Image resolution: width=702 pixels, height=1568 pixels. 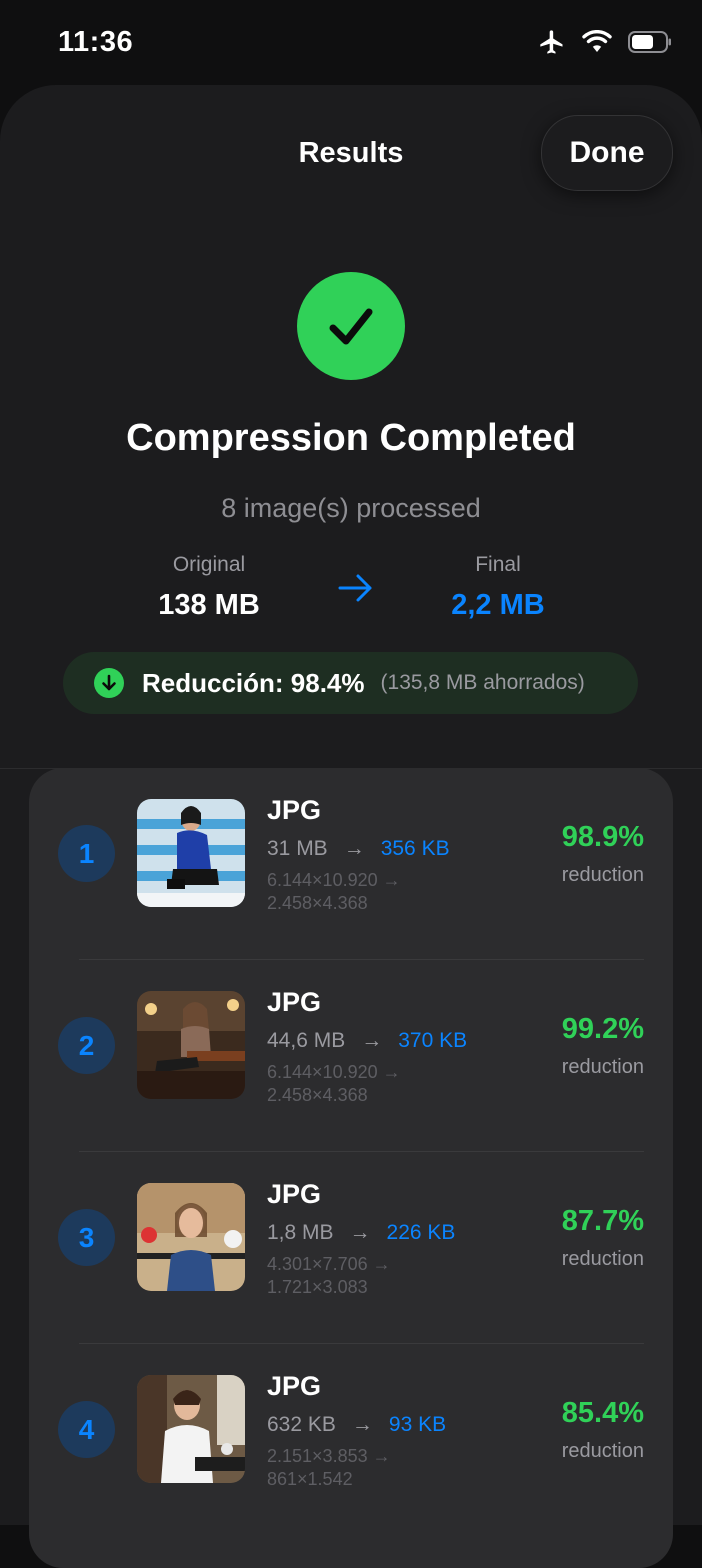 What do you see at coordinates (310, 1479) in the screenshot?
I see `new-dimensions: 861×1.542` at bounding box center [310, 1479].